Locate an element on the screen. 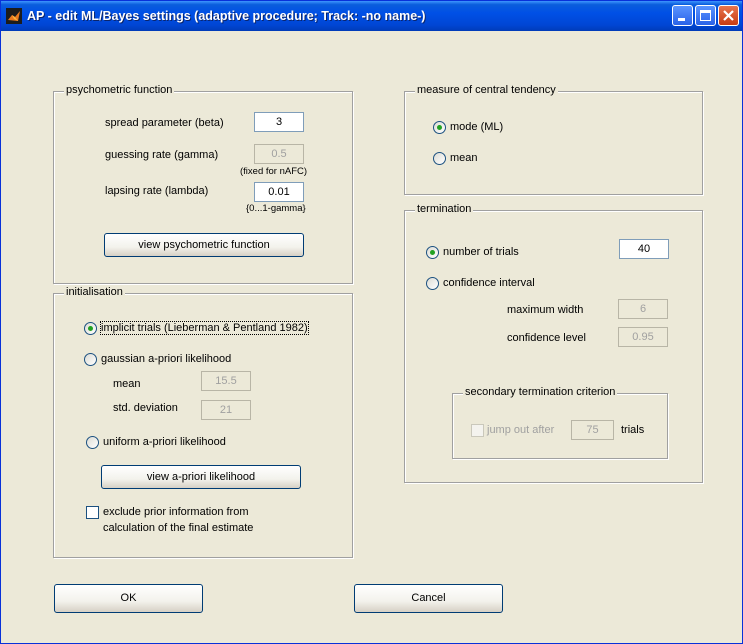 The image size is (743, 644). exclude-prior-label-line1: exclude prior information from is located at coordinates (176, 512).